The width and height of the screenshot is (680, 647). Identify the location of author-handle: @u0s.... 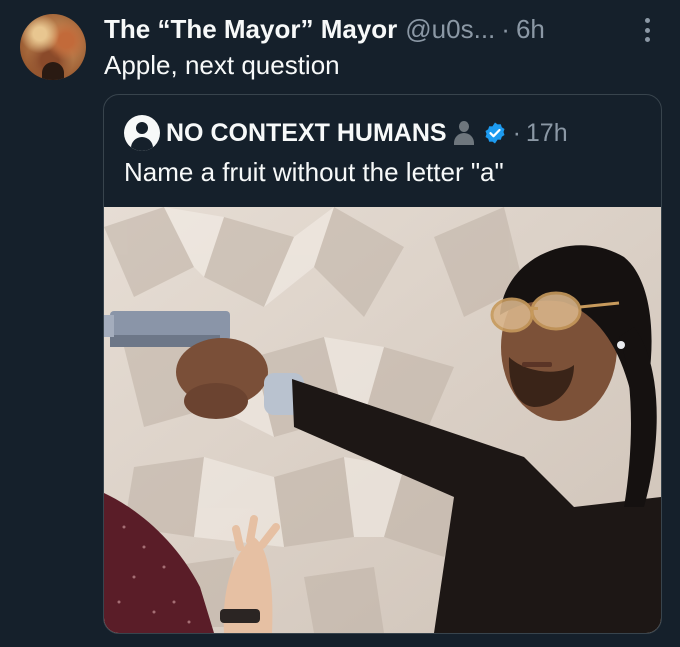
(450, 29).